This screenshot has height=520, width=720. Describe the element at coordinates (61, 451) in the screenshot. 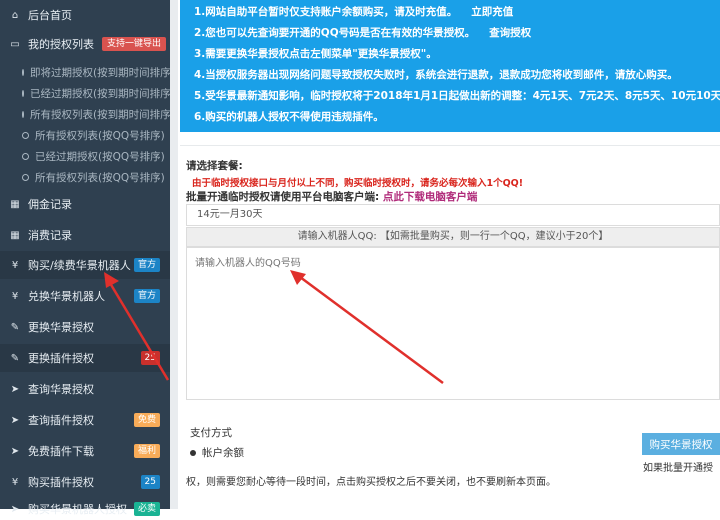

I see `sidebar-item-label: 免费插件下载` at that location.